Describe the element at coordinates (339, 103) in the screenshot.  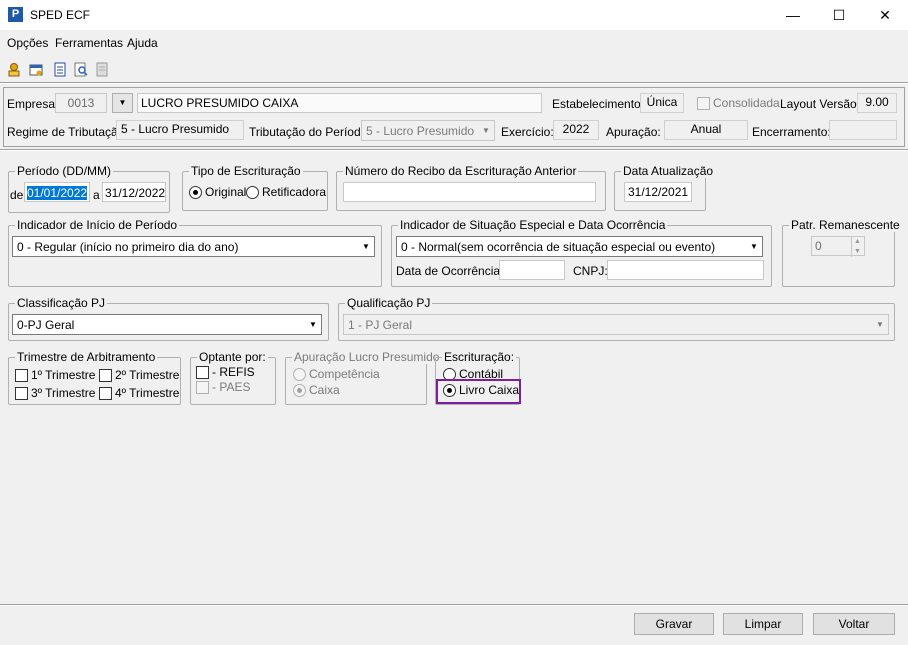
I see `empresa-name-field: LUCRO PRESUMIDO CAIXA` at that location.